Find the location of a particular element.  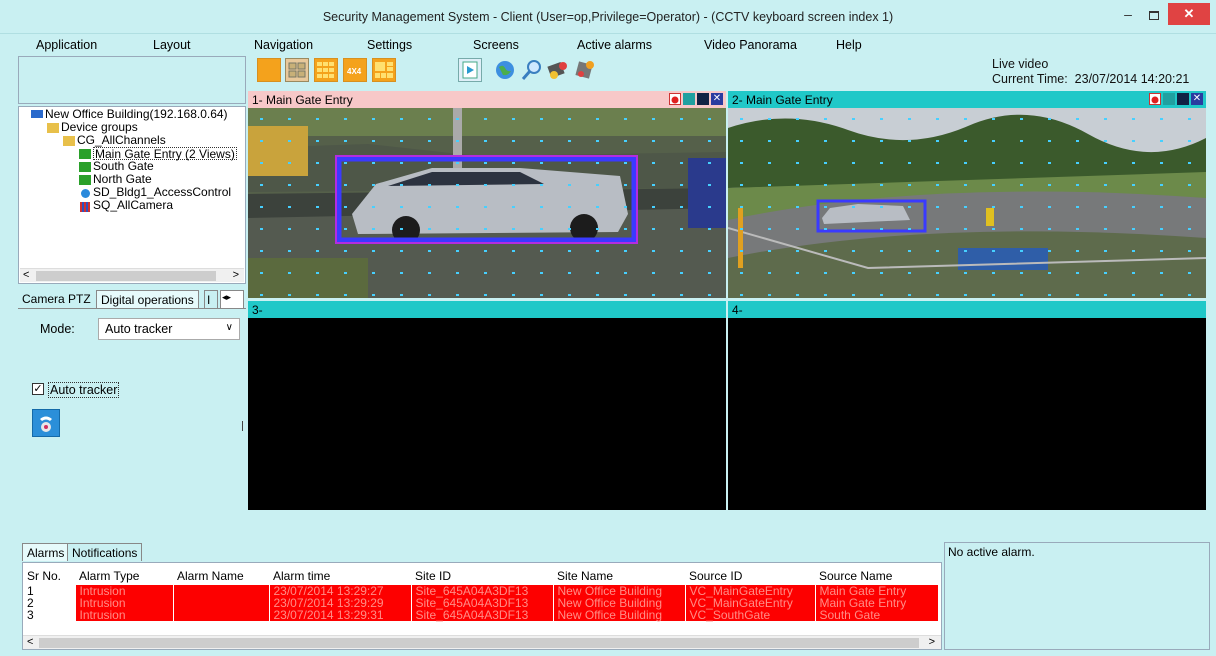

menu-help: Help is located at coordinates (849, 45).